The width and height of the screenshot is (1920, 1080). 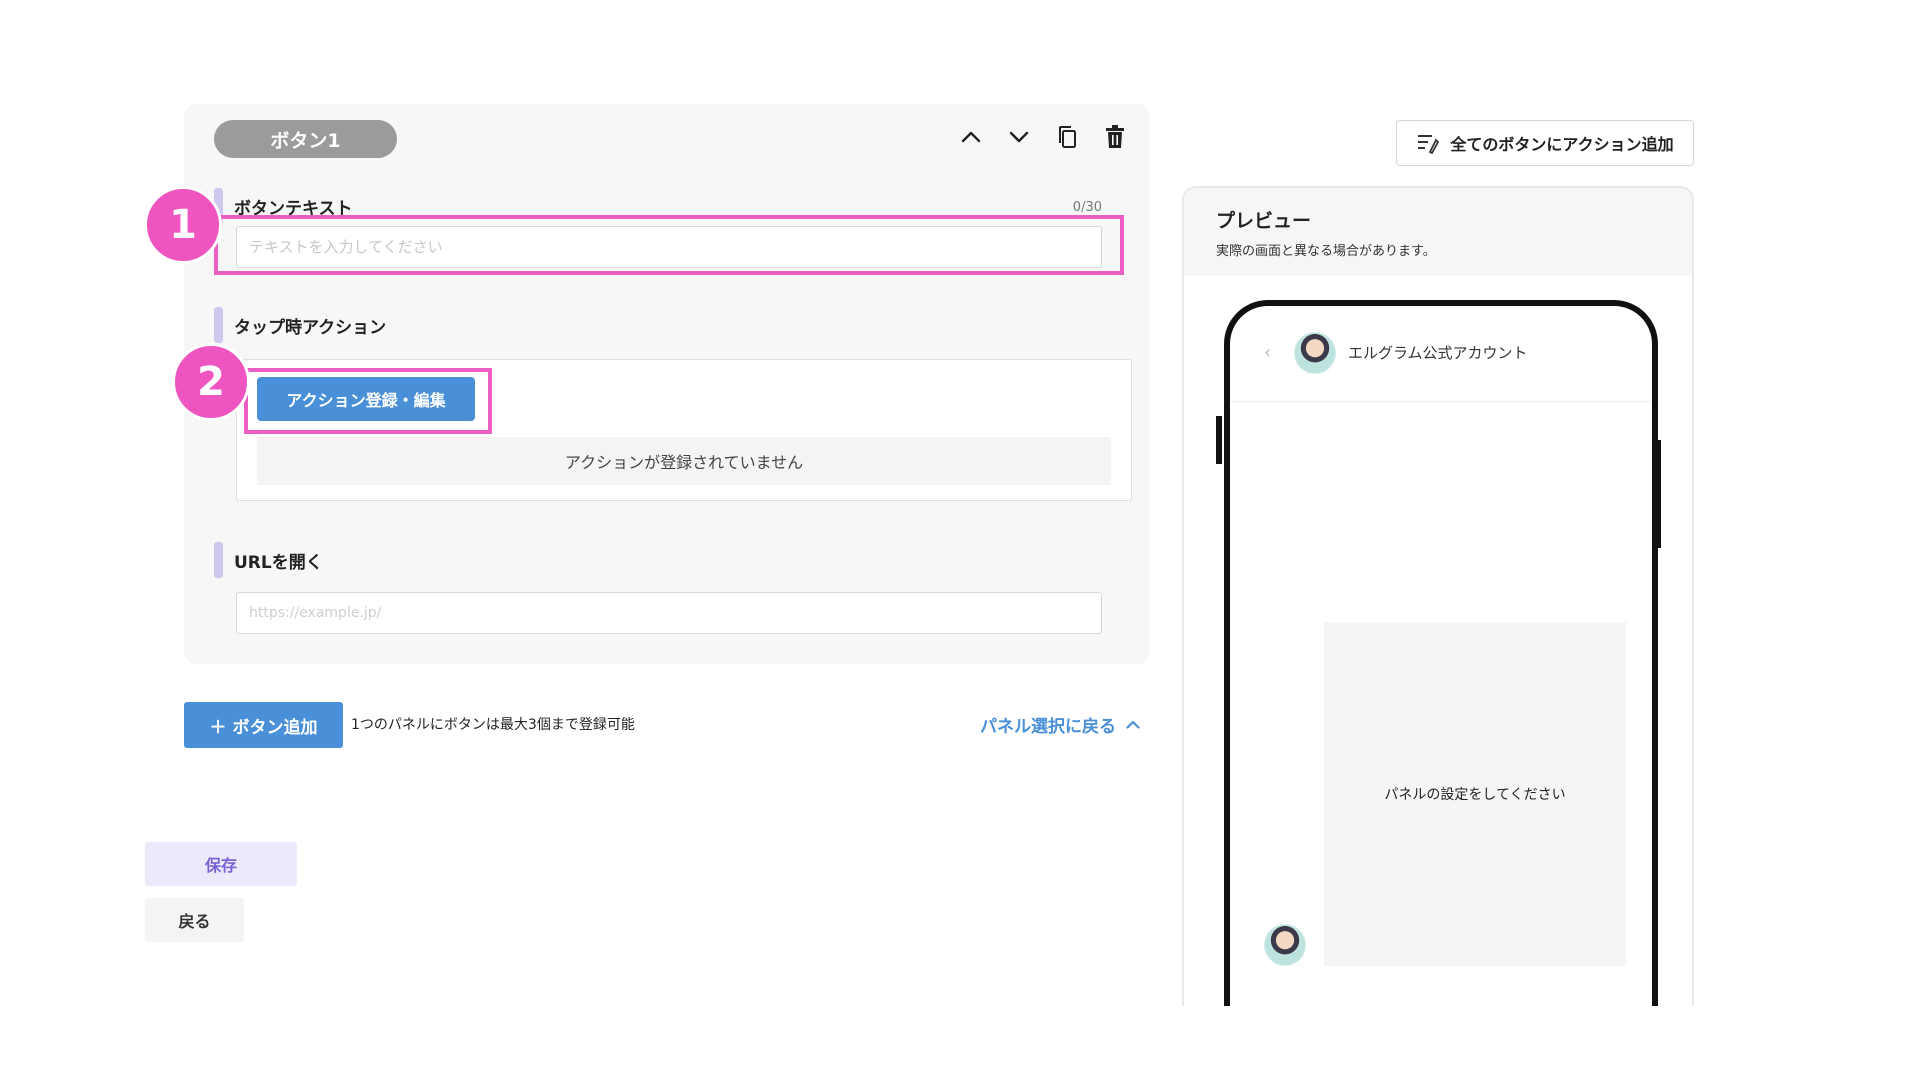 What do you see at coordinates (1438, 353) in the screenshot?
I see `account-name: エルグラム公式アカウント` at bounding box center [1438, 353].